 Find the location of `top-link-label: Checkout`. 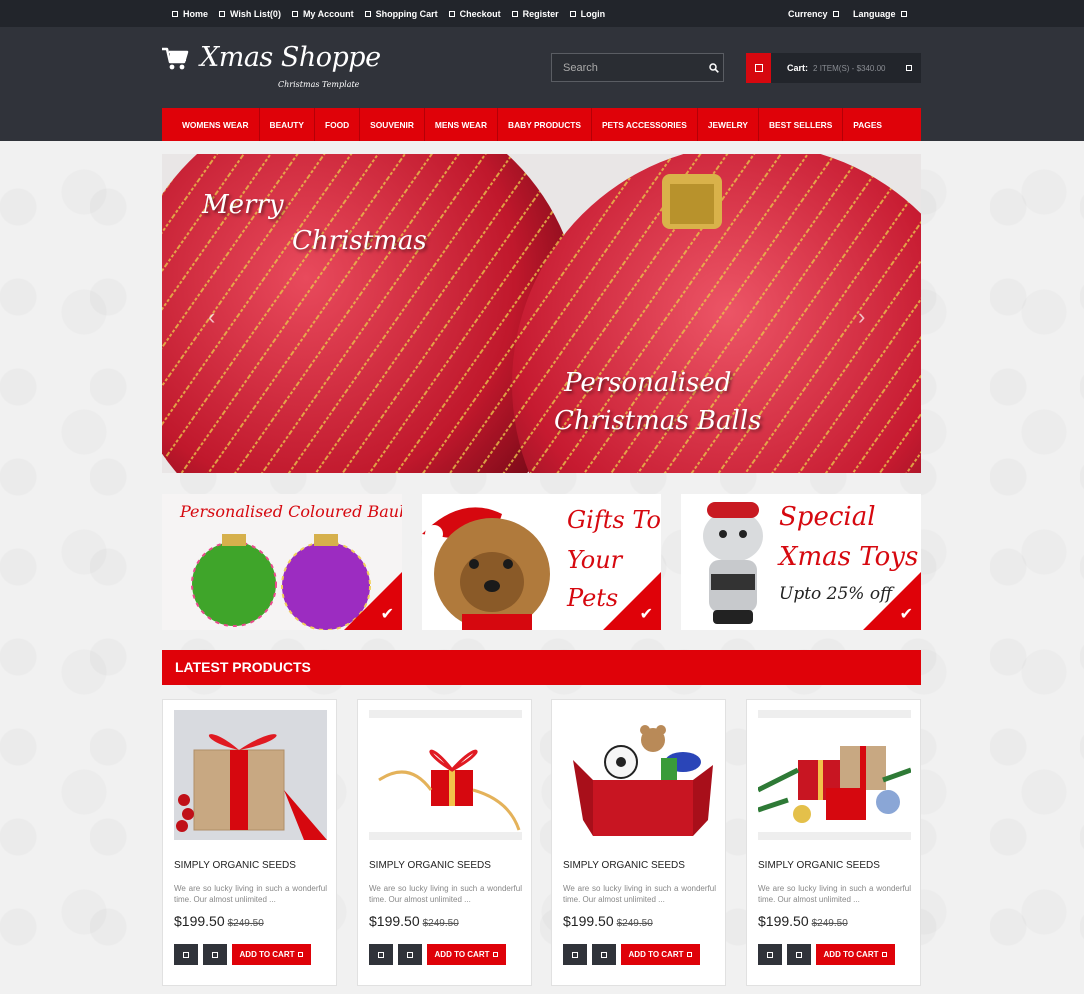

top-link-label: Checkout is located at coordinates (480, 13).